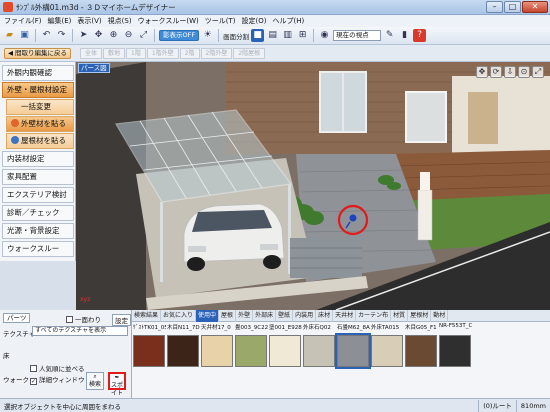  What do you see at coordinates (40, 141) in the screenshot?
I see `sidebar-item-apply-roof: 屋根材を貼る` at bounding box center [40, 141].